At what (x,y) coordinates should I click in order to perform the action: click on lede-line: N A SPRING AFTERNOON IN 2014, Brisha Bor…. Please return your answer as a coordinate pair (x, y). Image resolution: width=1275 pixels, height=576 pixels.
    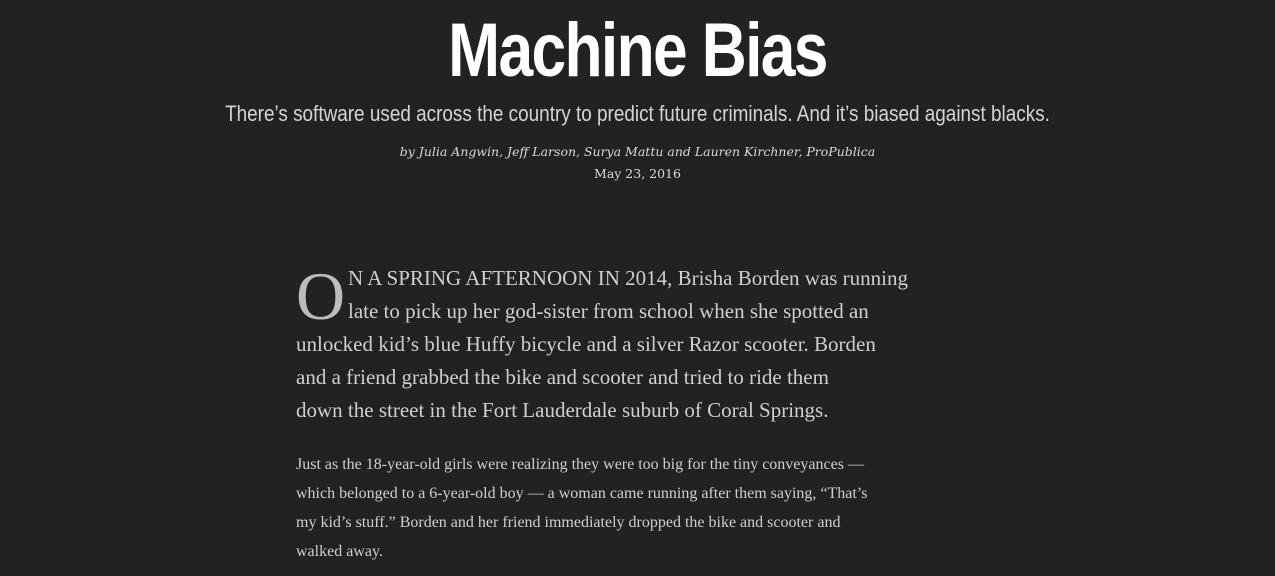
    Looking at the image, I should click on (631, 278).